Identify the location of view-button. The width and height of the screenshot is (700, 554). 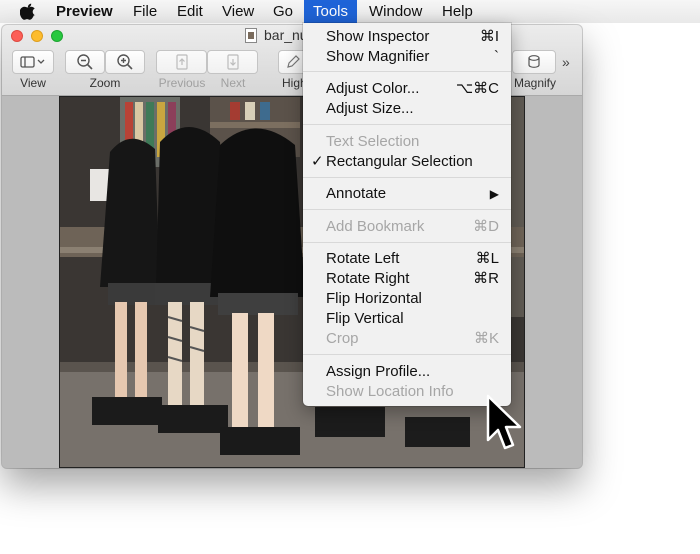
(33, 62).